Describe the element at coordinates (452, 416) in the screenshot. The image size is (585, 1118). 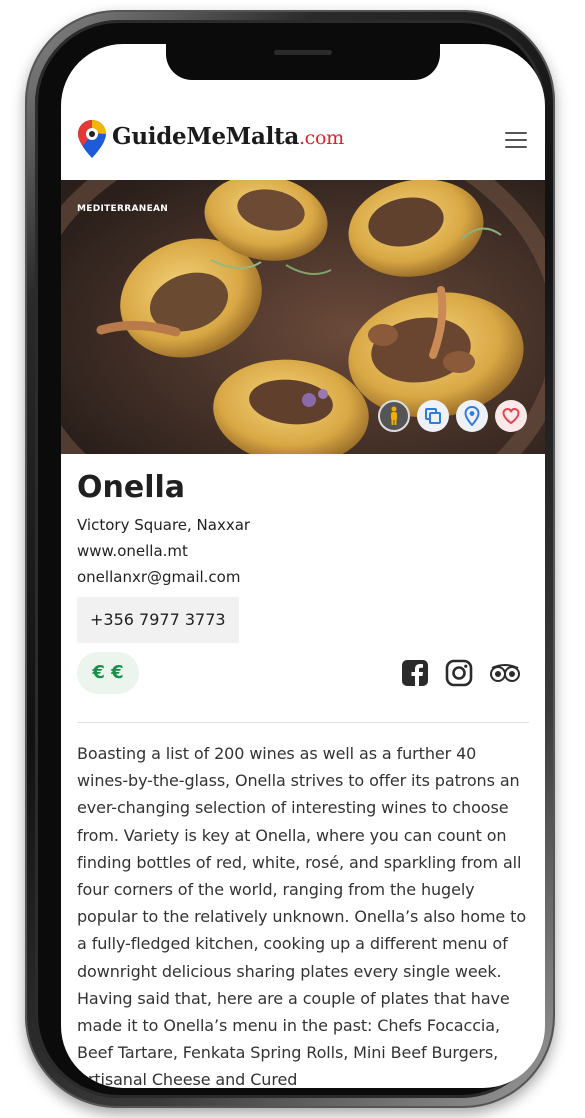
I see `hero-action-bar` at that location.